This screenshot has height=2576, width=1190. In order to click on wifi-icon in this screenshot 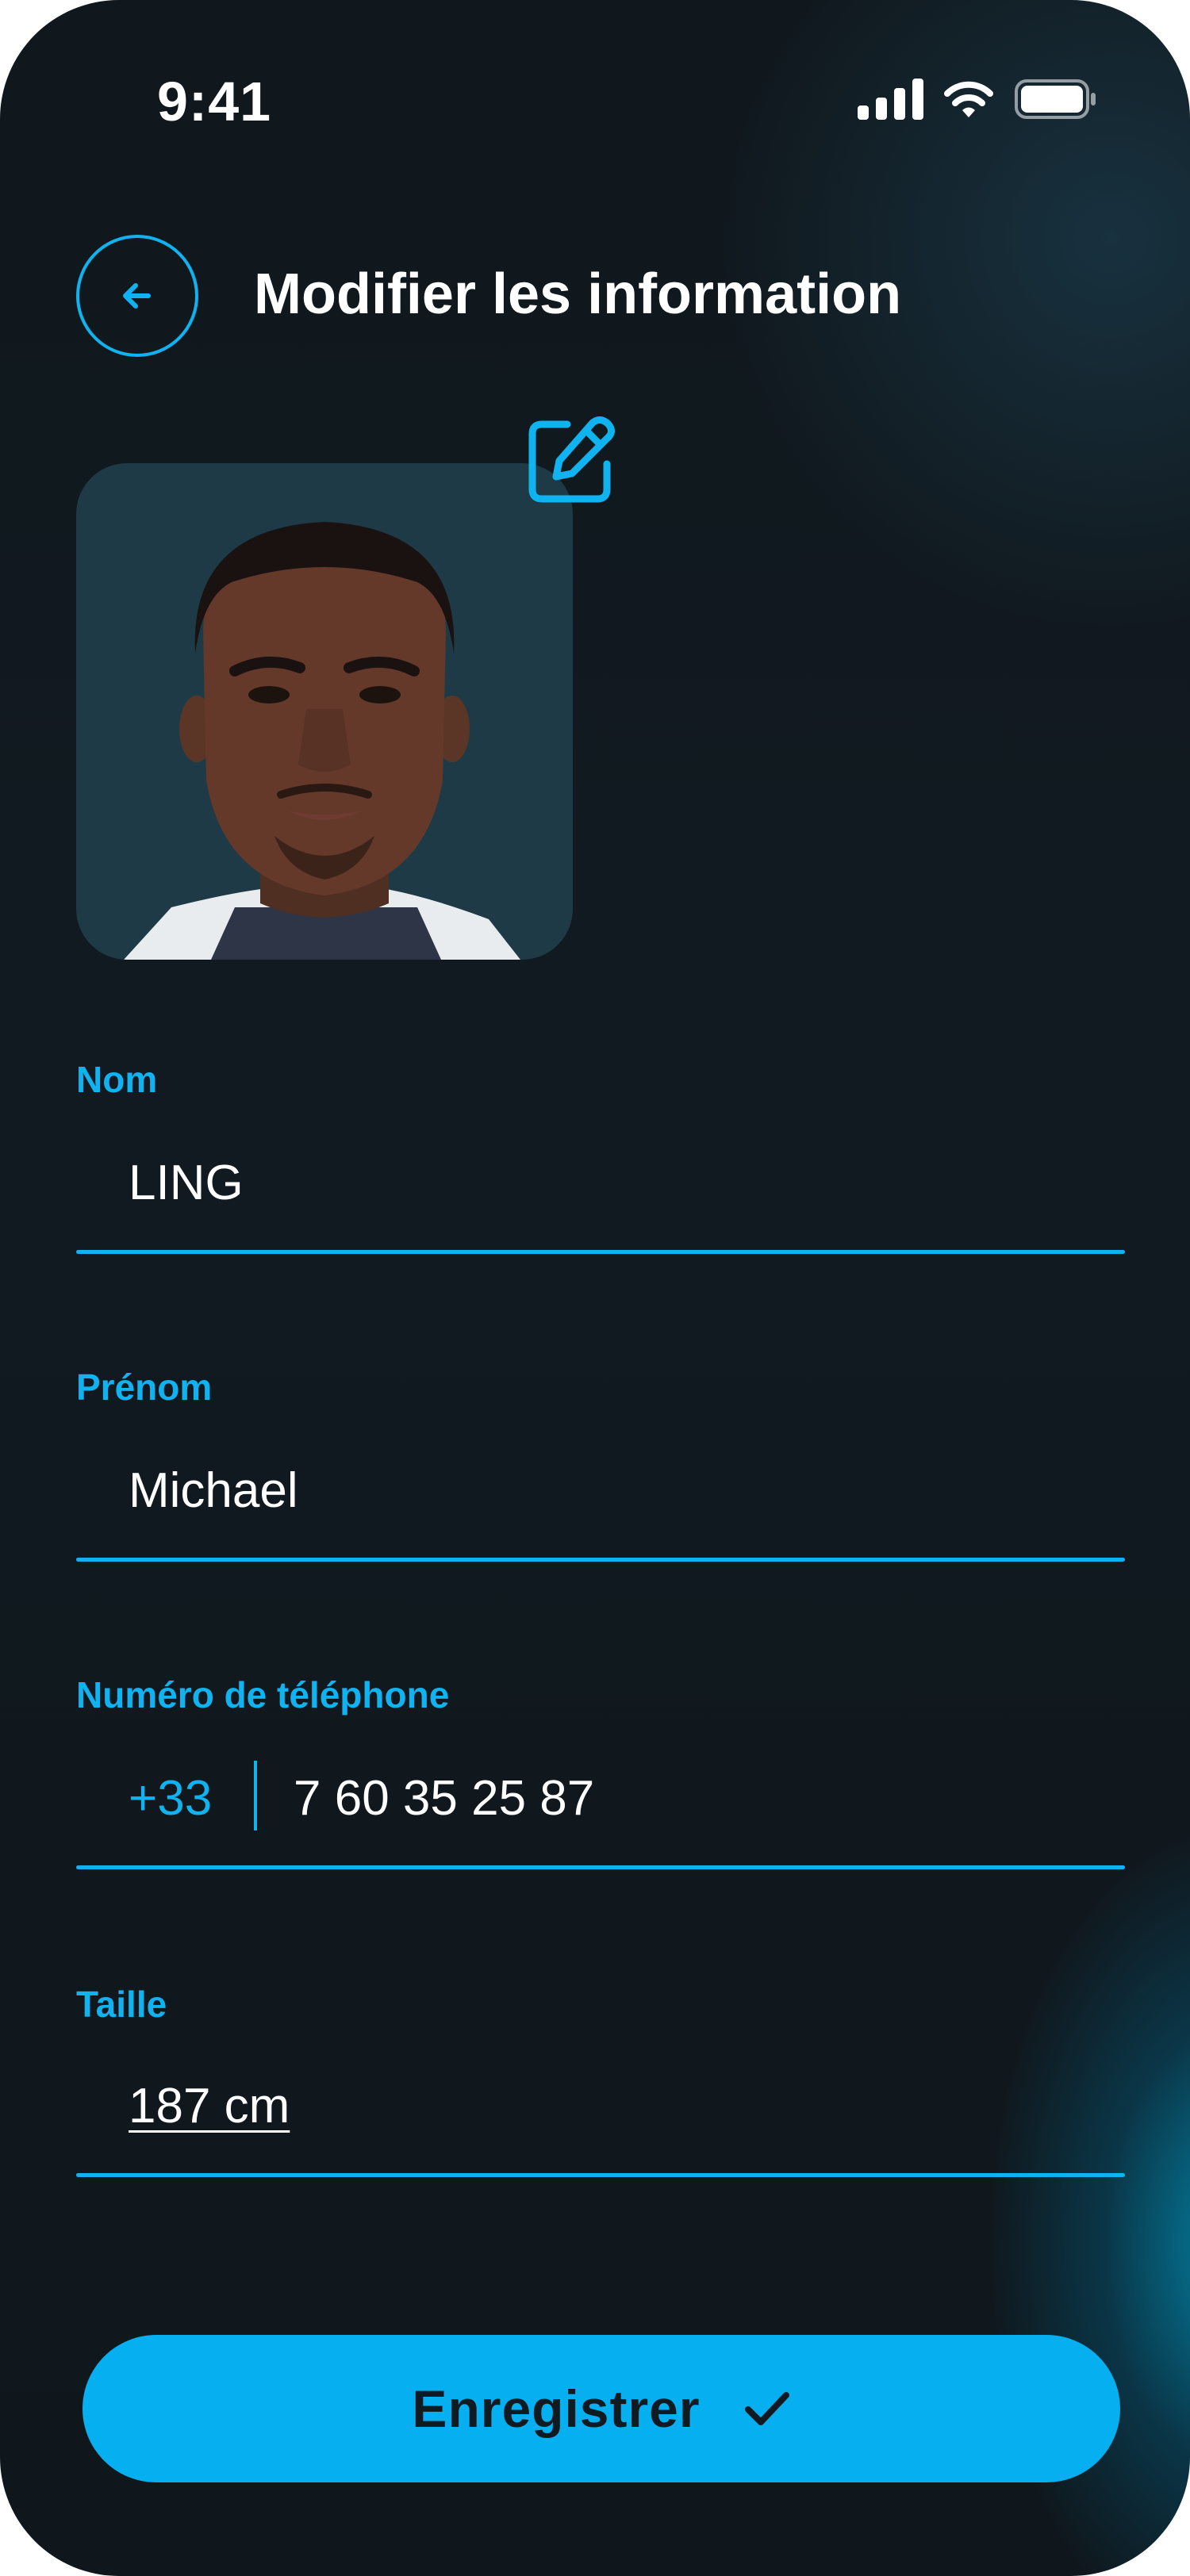, I will do `click(968, 99)`.